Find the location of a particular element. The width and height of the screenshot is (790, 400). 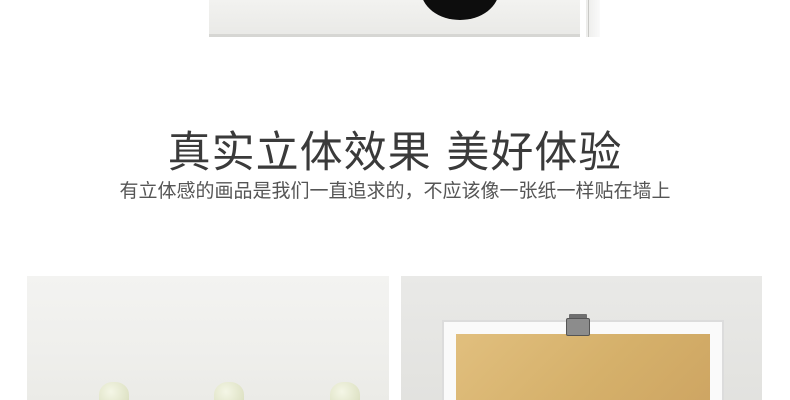

frame-back-photo is located at coordinates (581, 338).